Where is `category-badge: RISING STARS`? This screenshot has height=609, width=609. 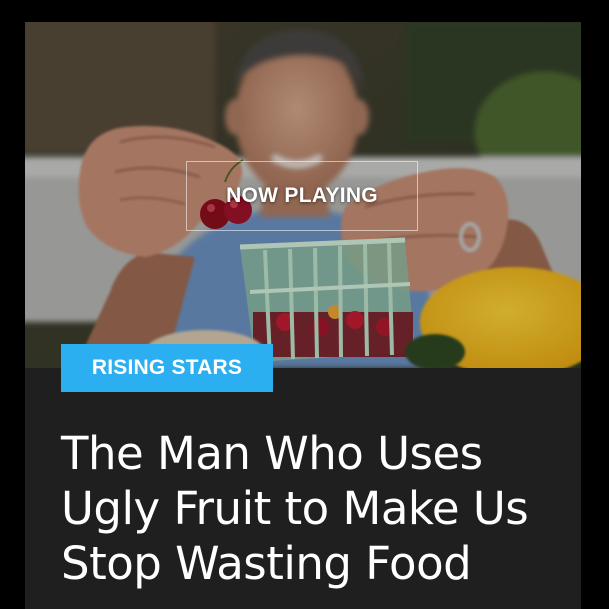 category-badge: RISING STARS is located at coordinates (167, 368).